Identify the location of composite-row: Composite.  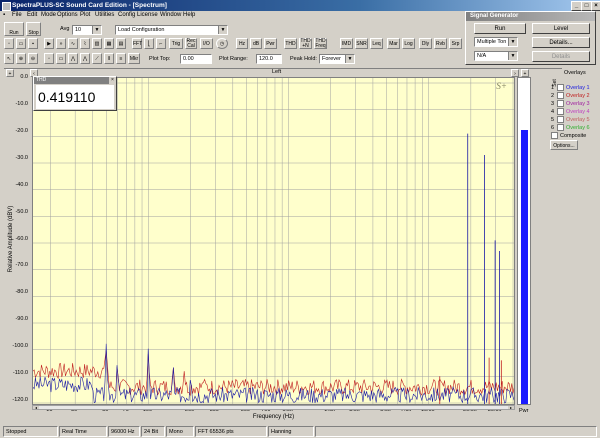
(575, 136).